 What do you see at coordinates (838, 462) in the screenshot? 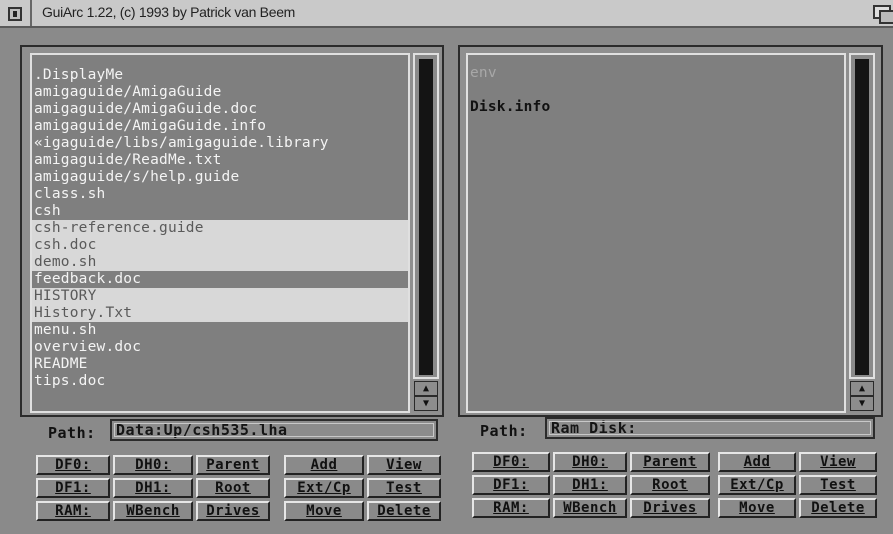
I see `right-view-button: View` at bounding box center [838, 462].